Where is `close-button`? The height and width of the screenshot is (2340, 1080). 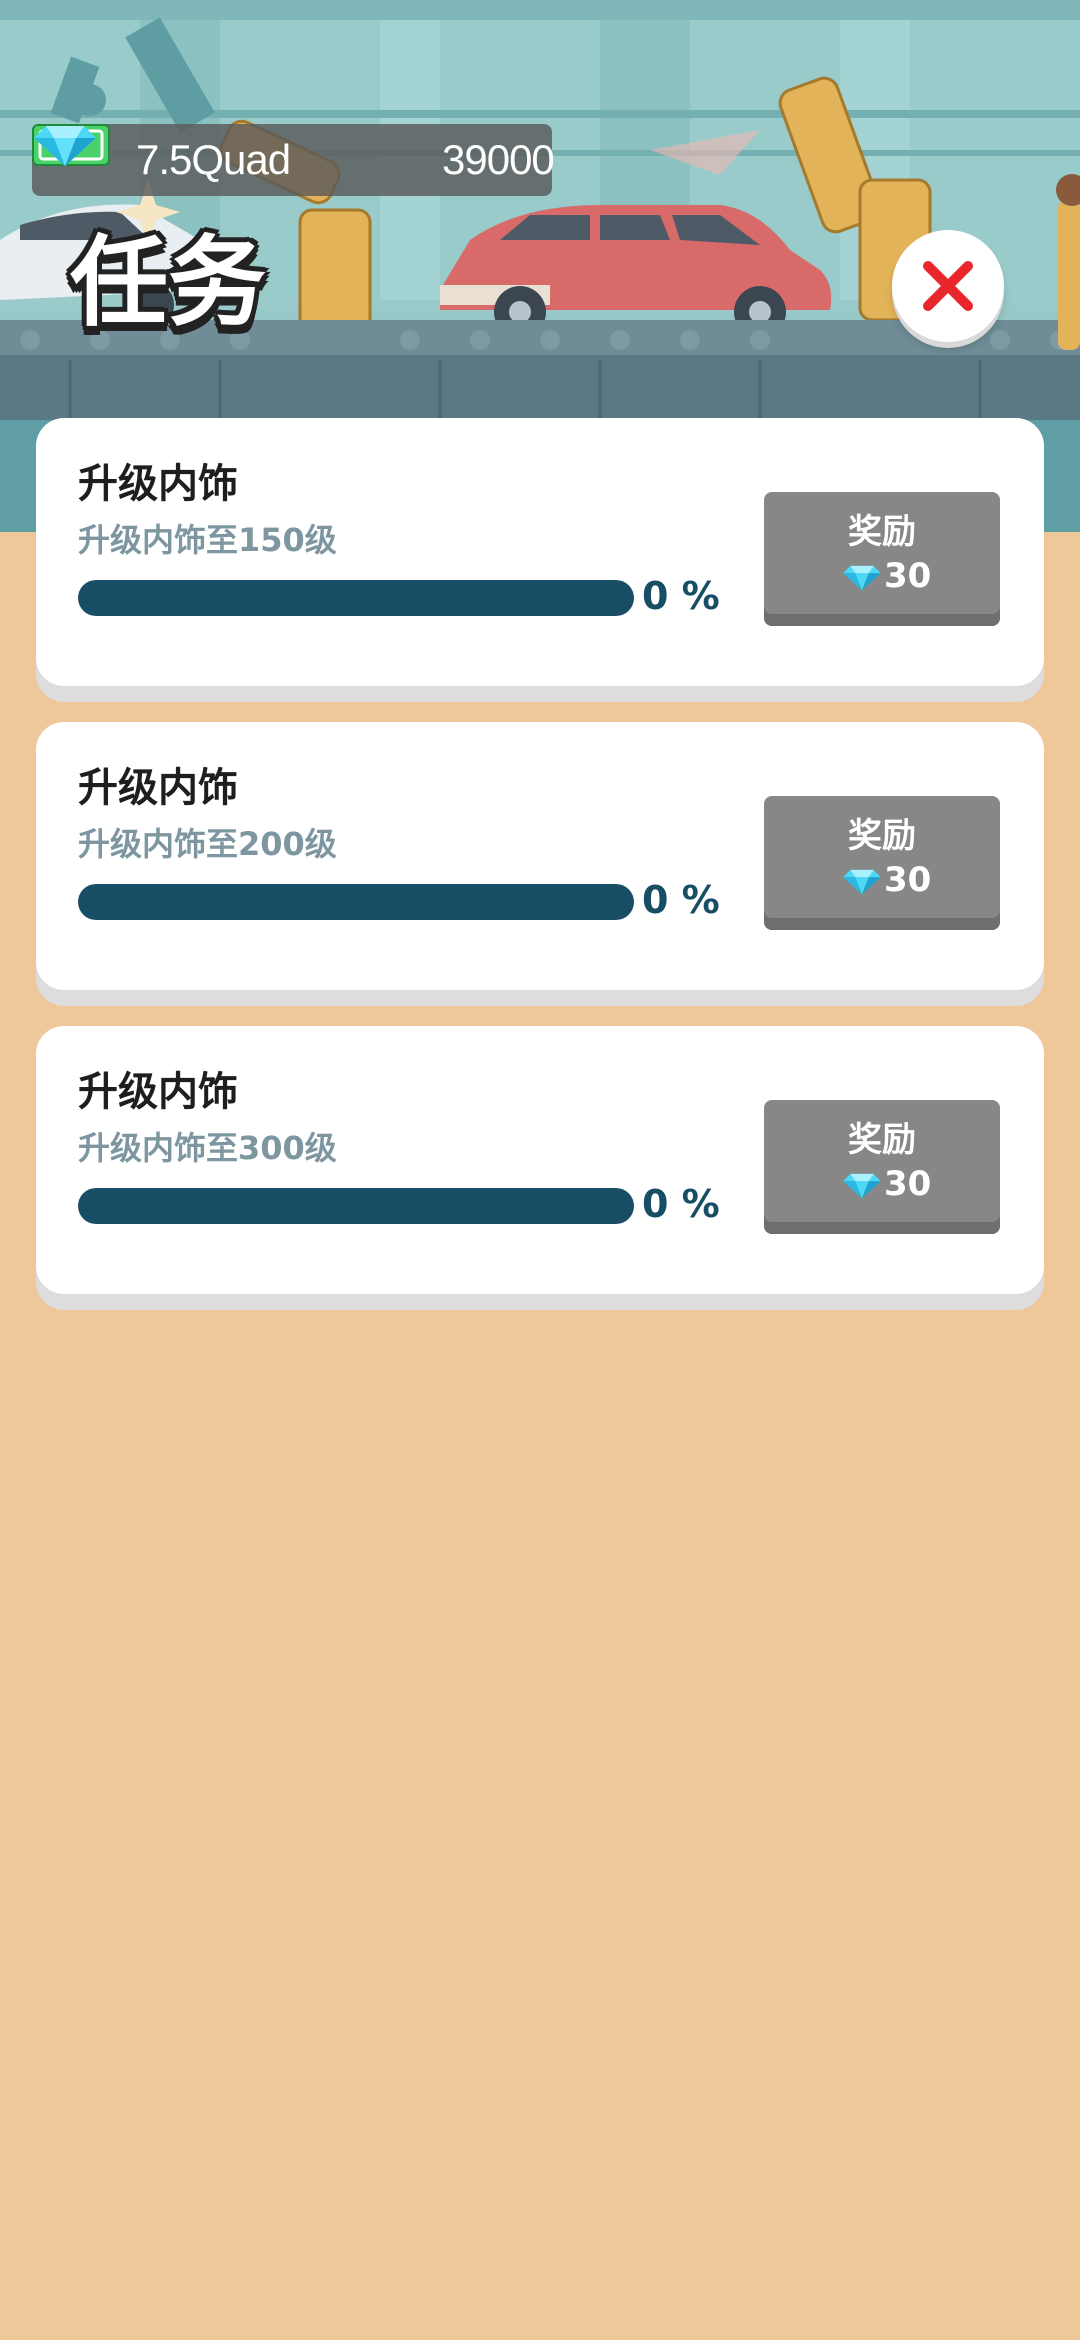 close-button is located at coordinates (948, 286).